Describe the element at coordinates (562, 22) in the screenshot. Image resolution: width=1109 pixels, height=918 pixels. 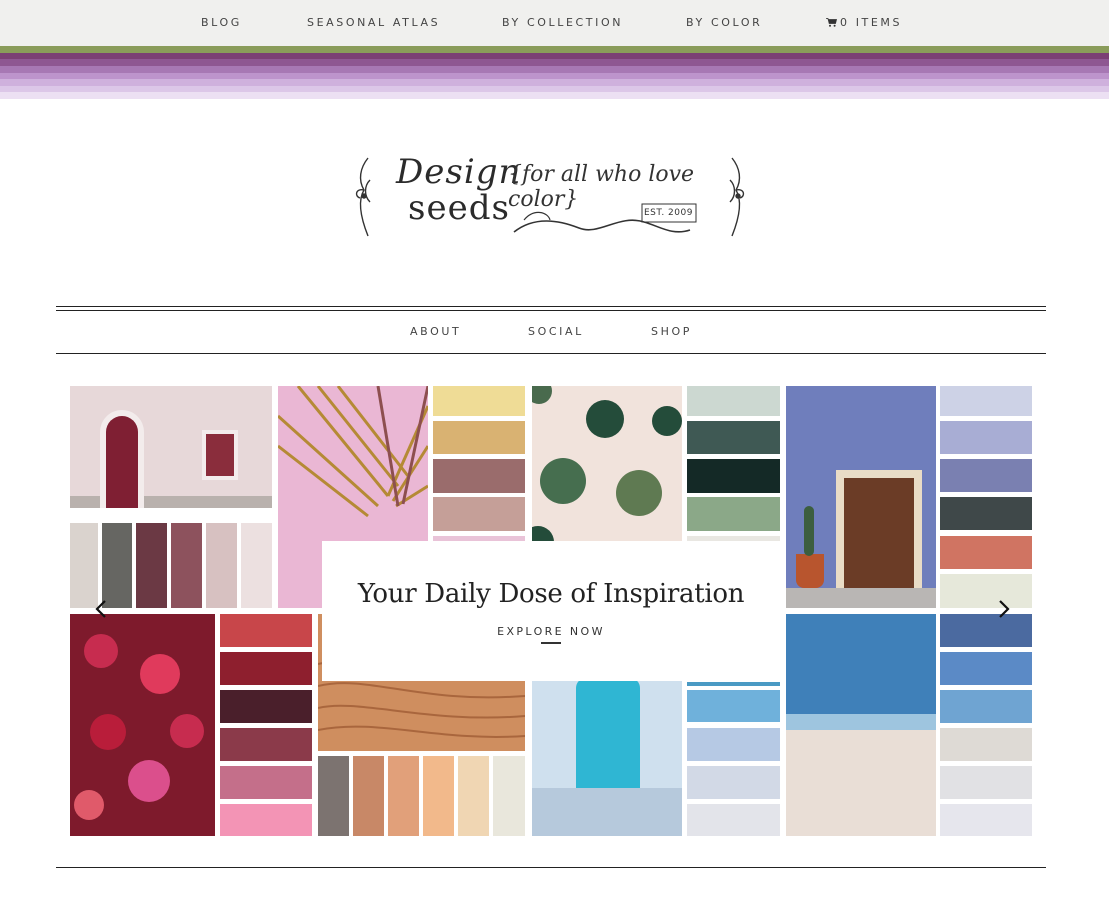
I see `nav-by-collection: BY COLLECTION` at that location.